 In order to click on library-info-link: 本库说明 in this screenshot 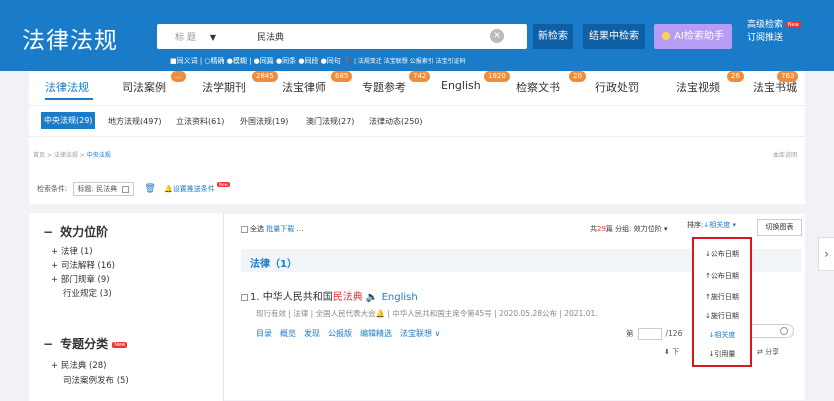, I will do `click(785, 154)`.